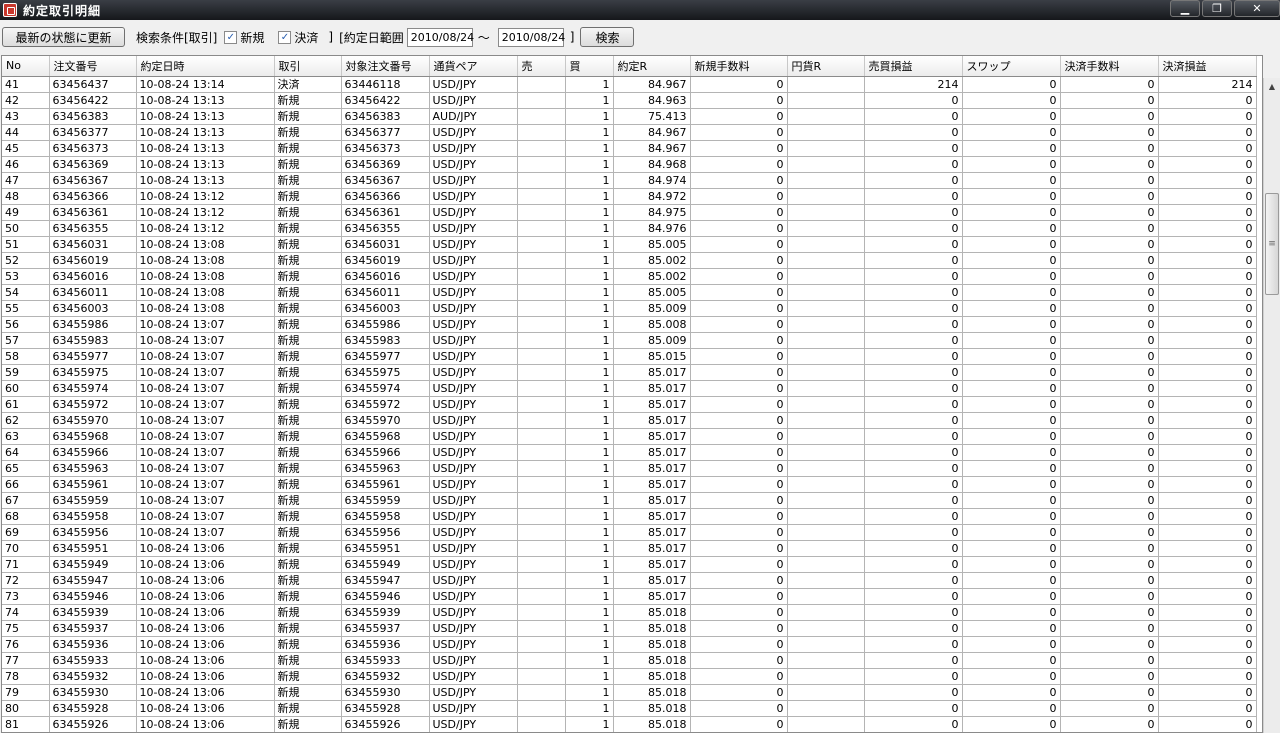 This screenshot has width=1280, height=733. Describe the element at coordinates (308, 132) in the screenshot. I see `table-cell: 新規` at that location.